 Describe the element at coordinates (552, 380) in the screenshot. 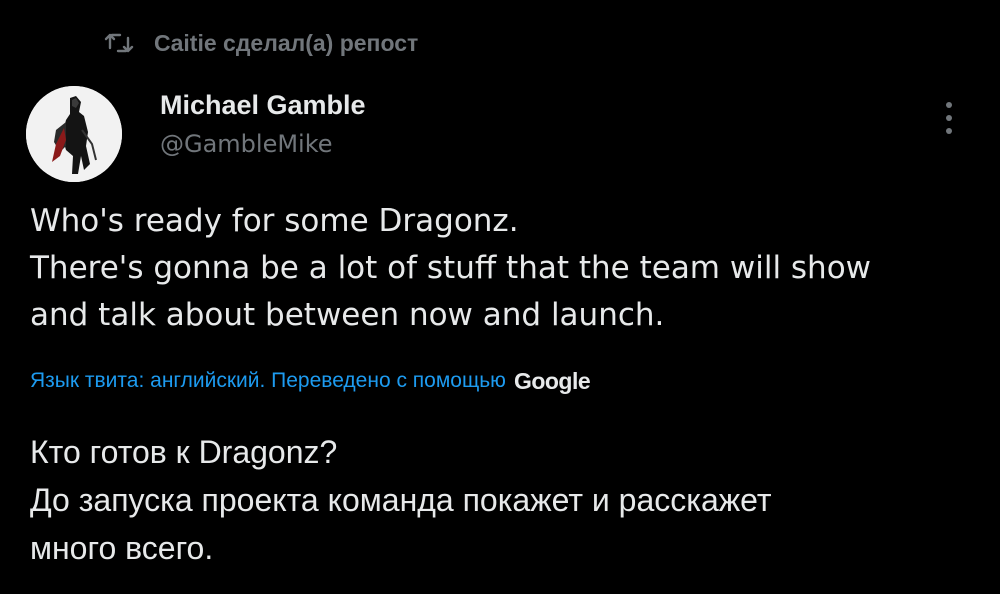

I see `google-logo: Google` at that location.